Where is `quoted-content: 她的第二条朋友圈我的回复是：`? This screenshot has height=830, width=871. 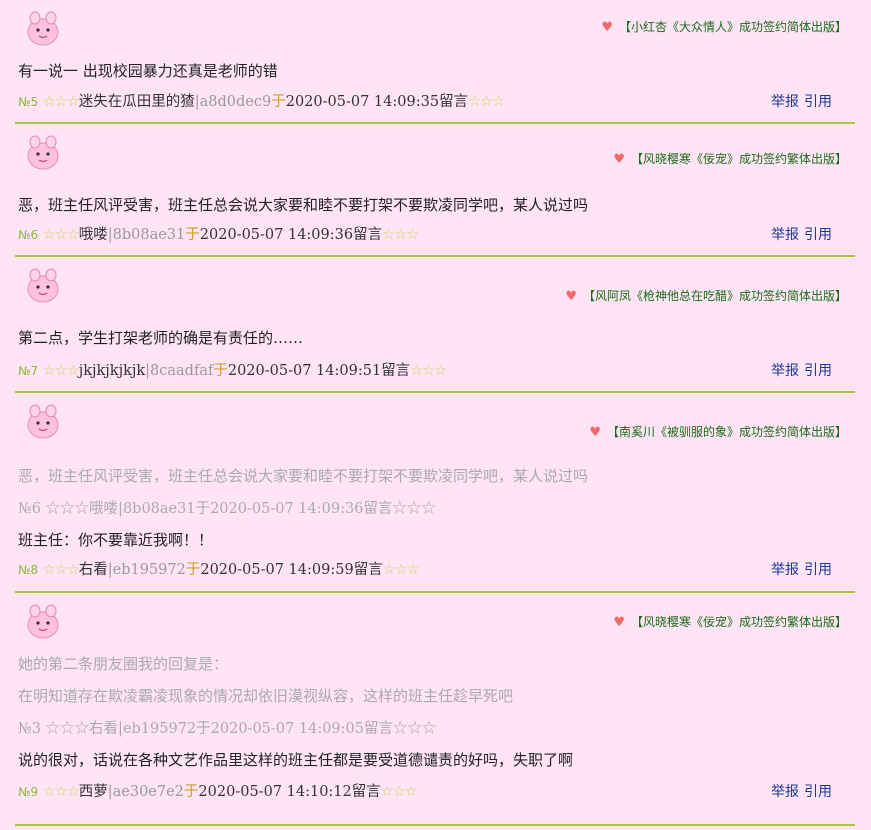 quoted-content: 她的第二条朋友圈我的回复是： is located at coordinates (123, 664).